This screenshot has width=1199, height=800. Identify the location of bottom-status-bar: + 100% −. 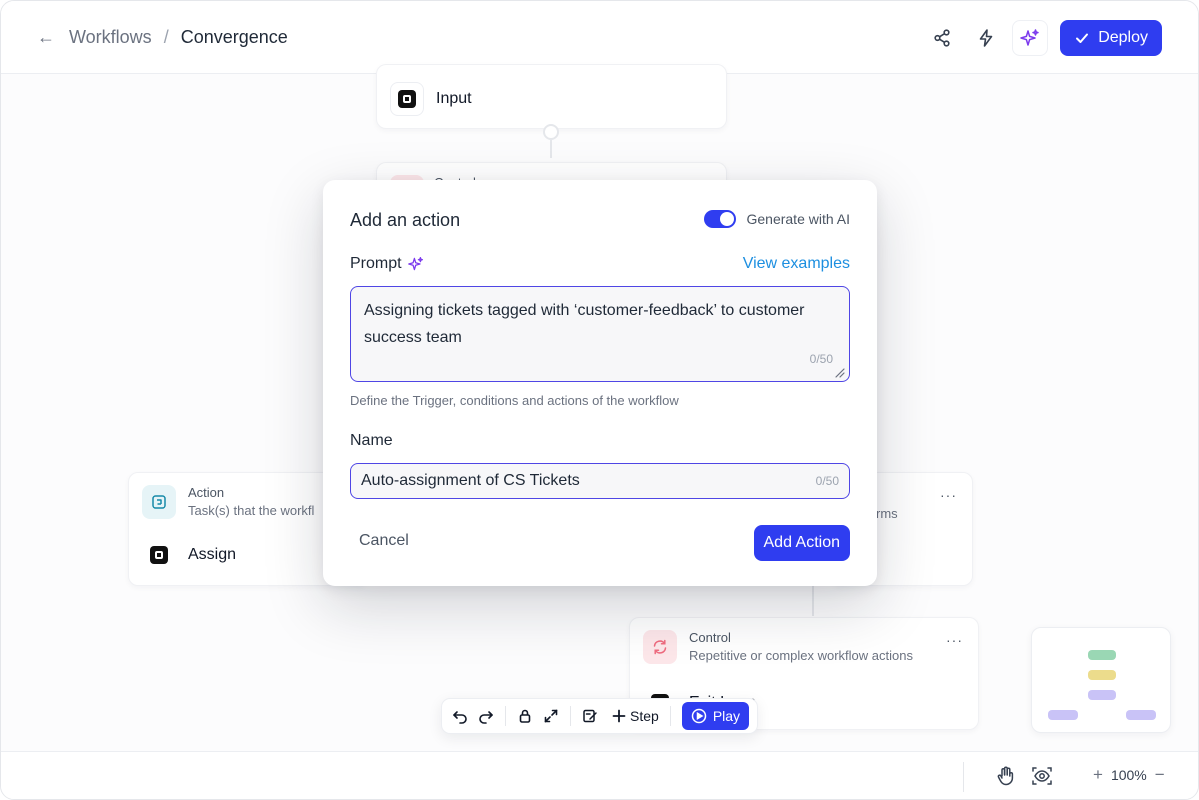
(599, 775).